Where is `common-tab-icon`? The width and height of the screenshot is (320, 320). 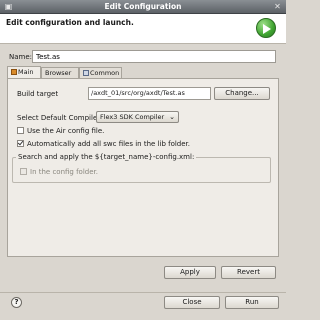
common-tab-icon is located at coordinates (86, 73).